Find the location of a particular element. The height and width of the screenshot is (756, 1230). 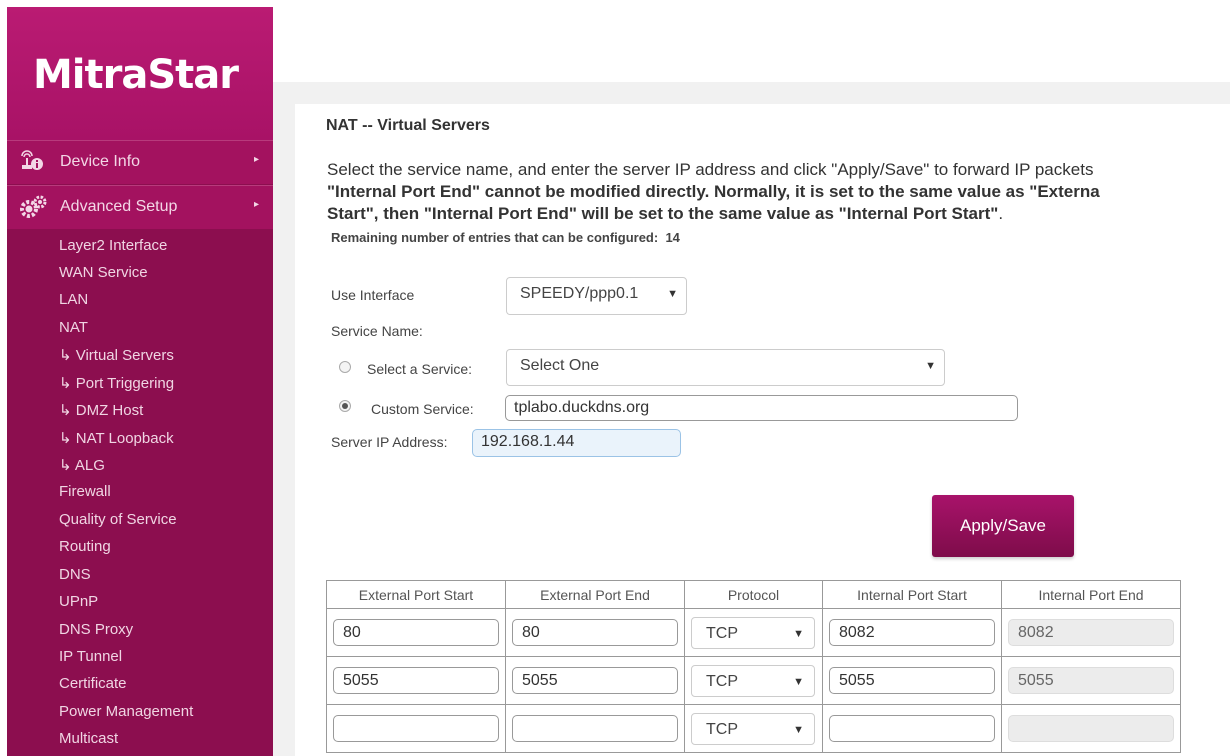

external-port-start-input is located at coordinates (416, 728).